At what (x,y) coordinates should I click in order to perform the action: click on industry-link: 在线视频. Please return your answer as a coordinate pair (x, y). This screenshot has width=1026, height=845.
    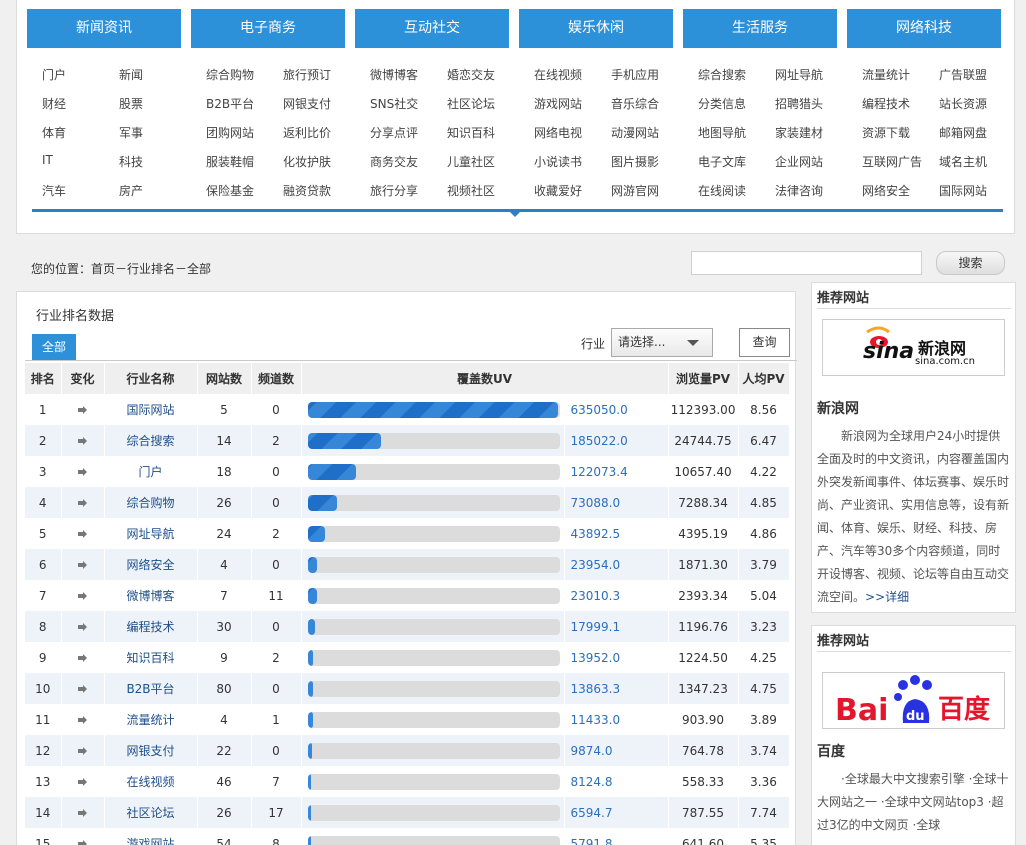
    Looking at the image, I should click on (150, 782).